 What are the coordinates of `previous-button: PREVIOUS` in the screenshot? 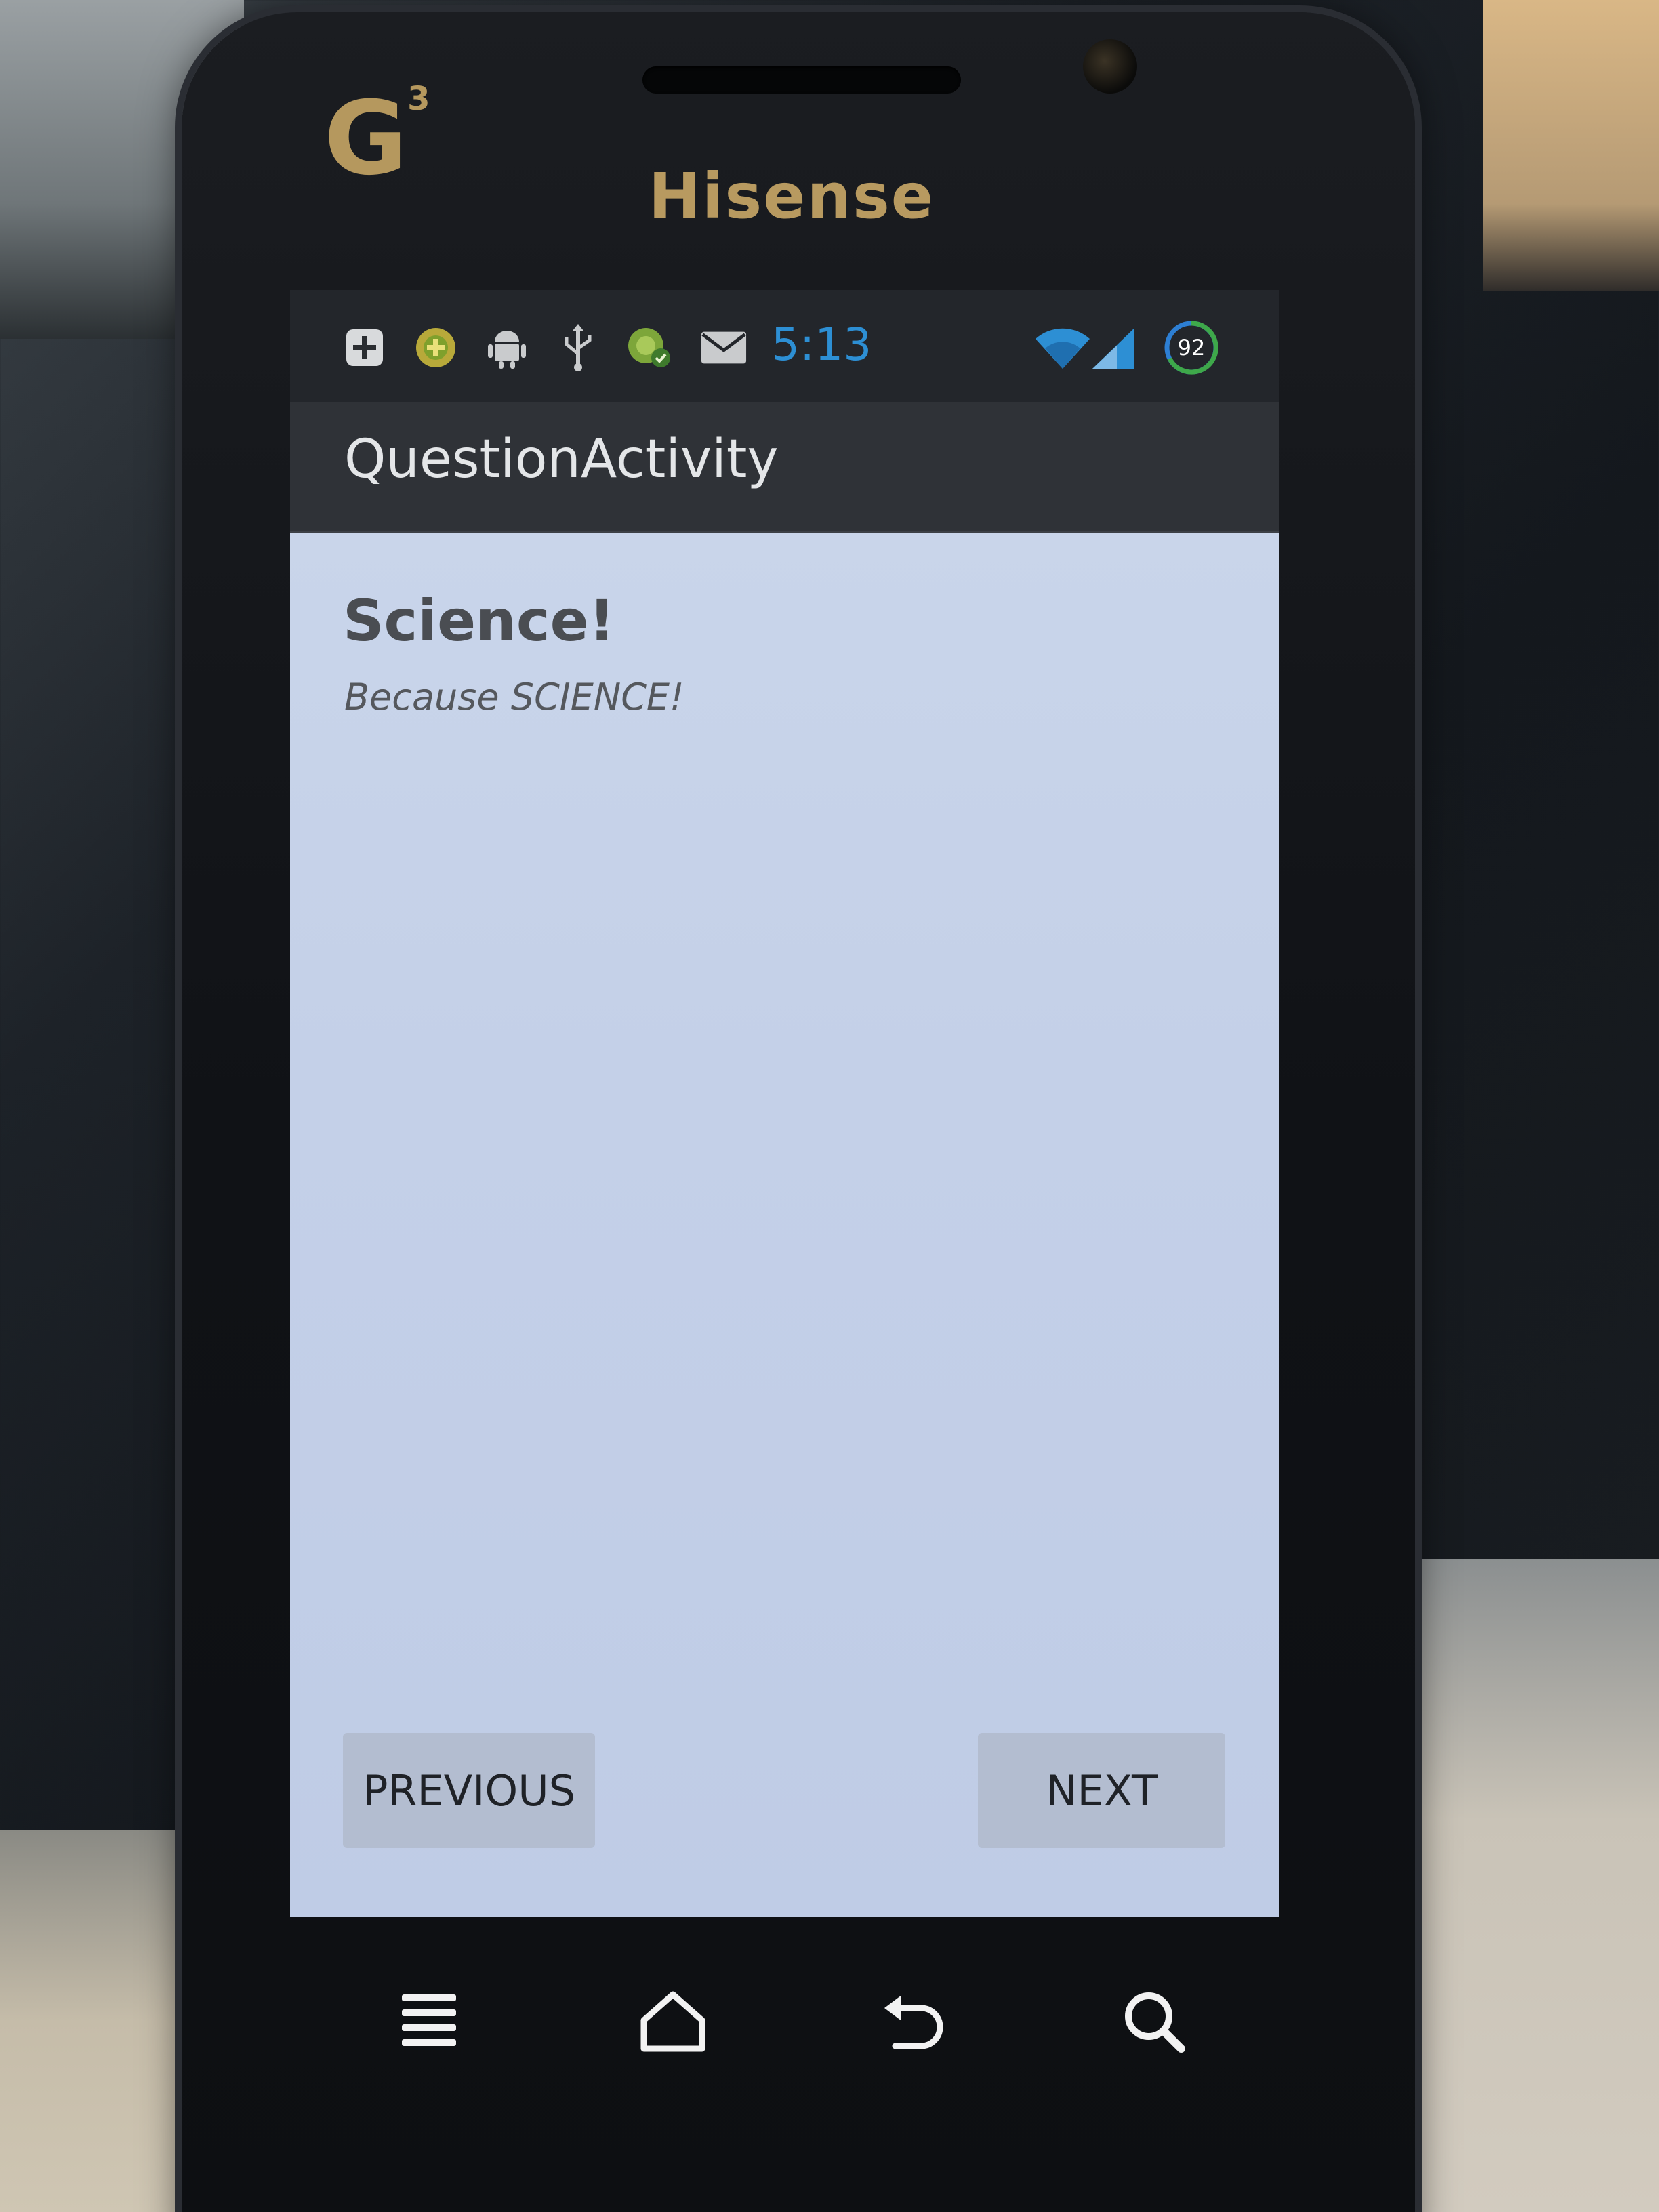 It's located at (469, 1790).